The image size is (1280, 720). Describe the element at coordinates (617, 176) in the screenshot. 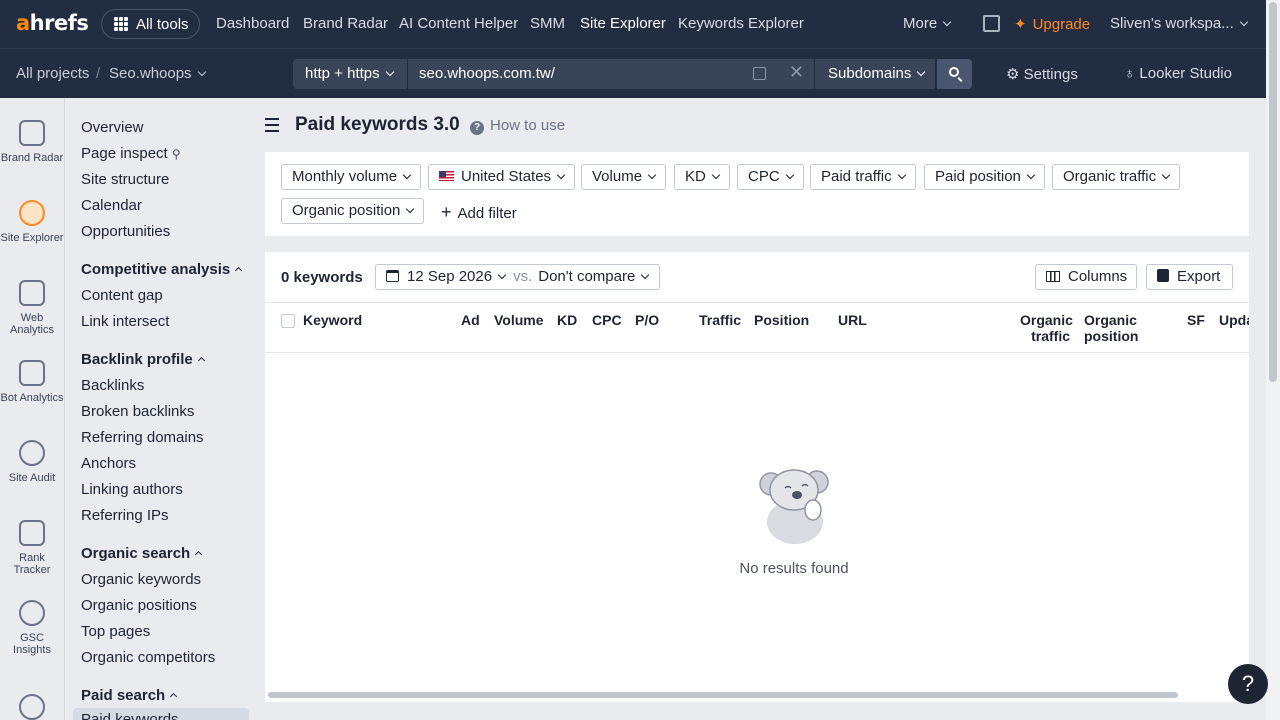

I see `filter-label: Volume` at that location.